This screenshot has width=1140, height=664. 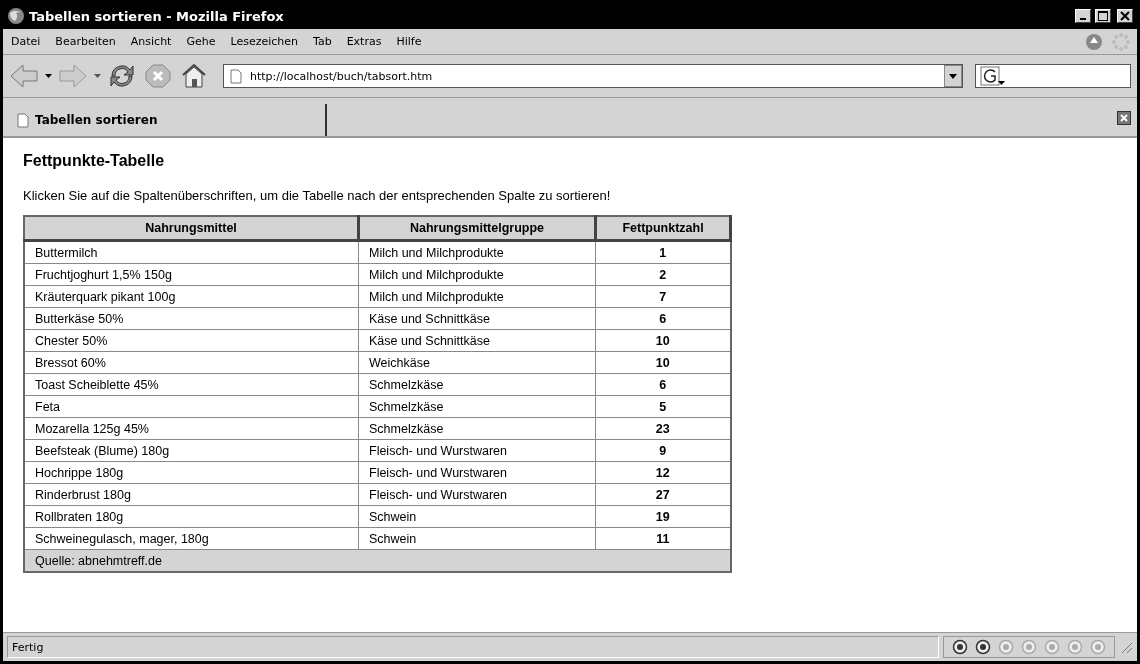 I want to click on menu-item: Bearbeiten, so click(x=88, y=41).